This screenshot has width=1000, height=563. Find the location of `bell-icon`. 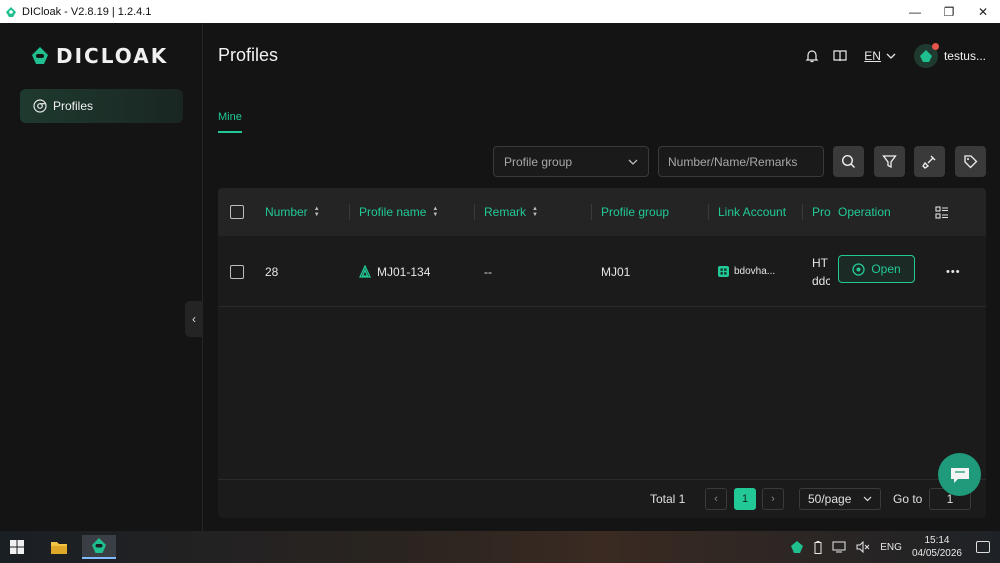

bell-icon is located at coordinates (812, 56).